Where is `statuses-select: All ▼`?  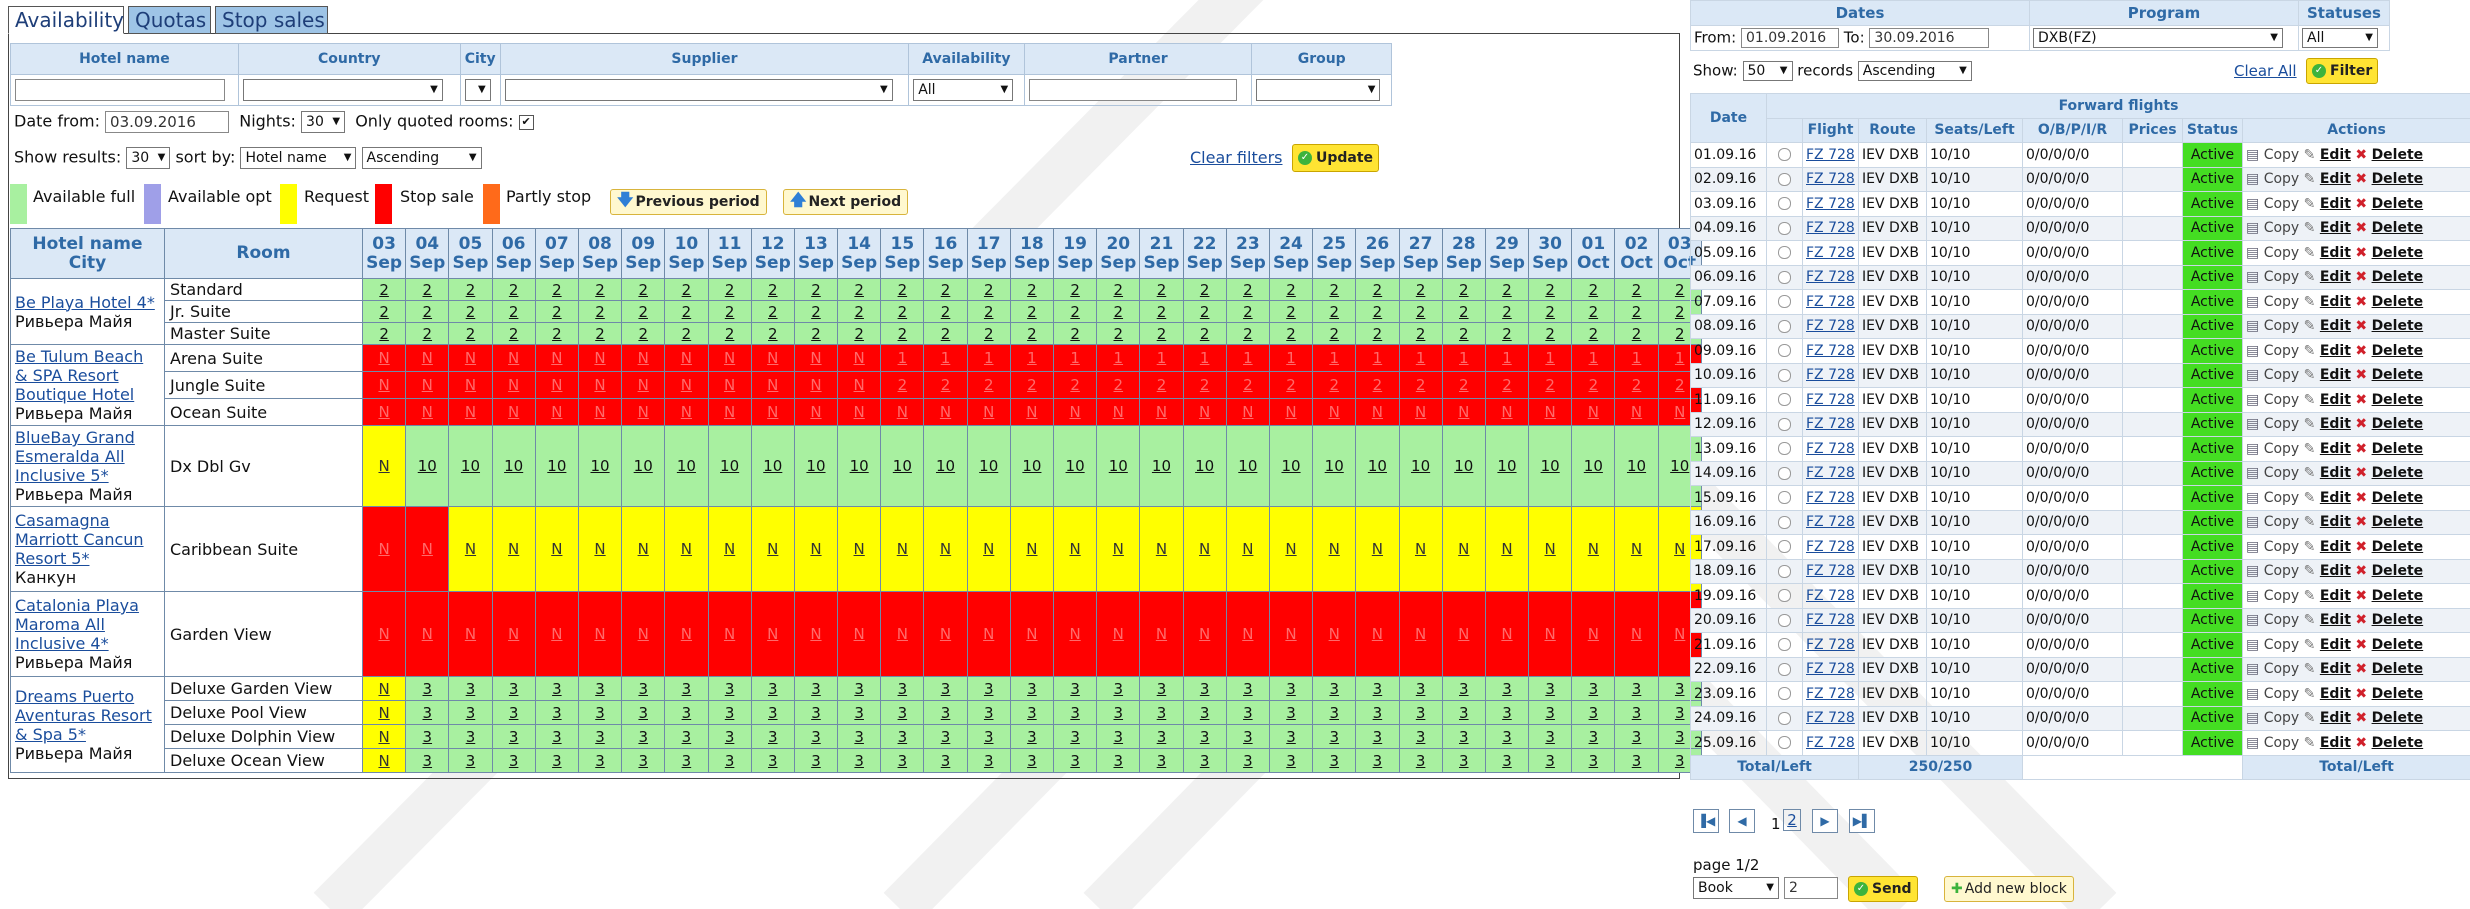 statuses-select: All ▼ is located at coordinates (2340, 38).